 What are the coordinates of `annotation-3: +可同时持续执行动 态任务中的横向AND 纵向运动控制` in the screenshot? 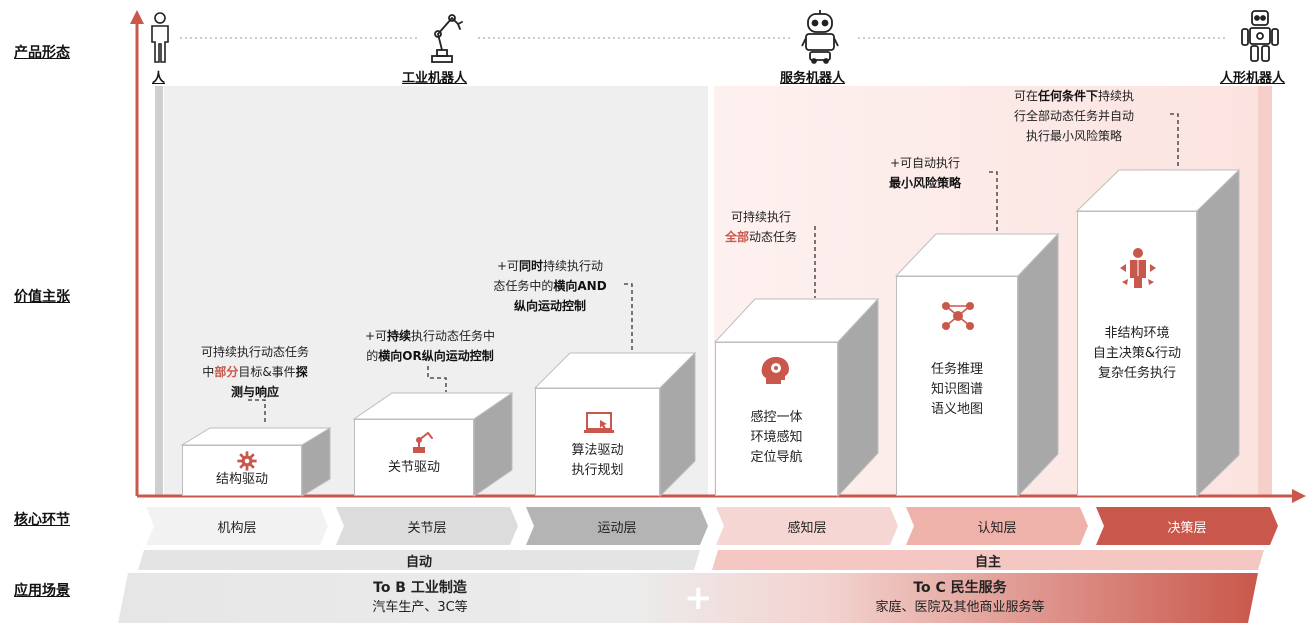 It's located at (550, 286).